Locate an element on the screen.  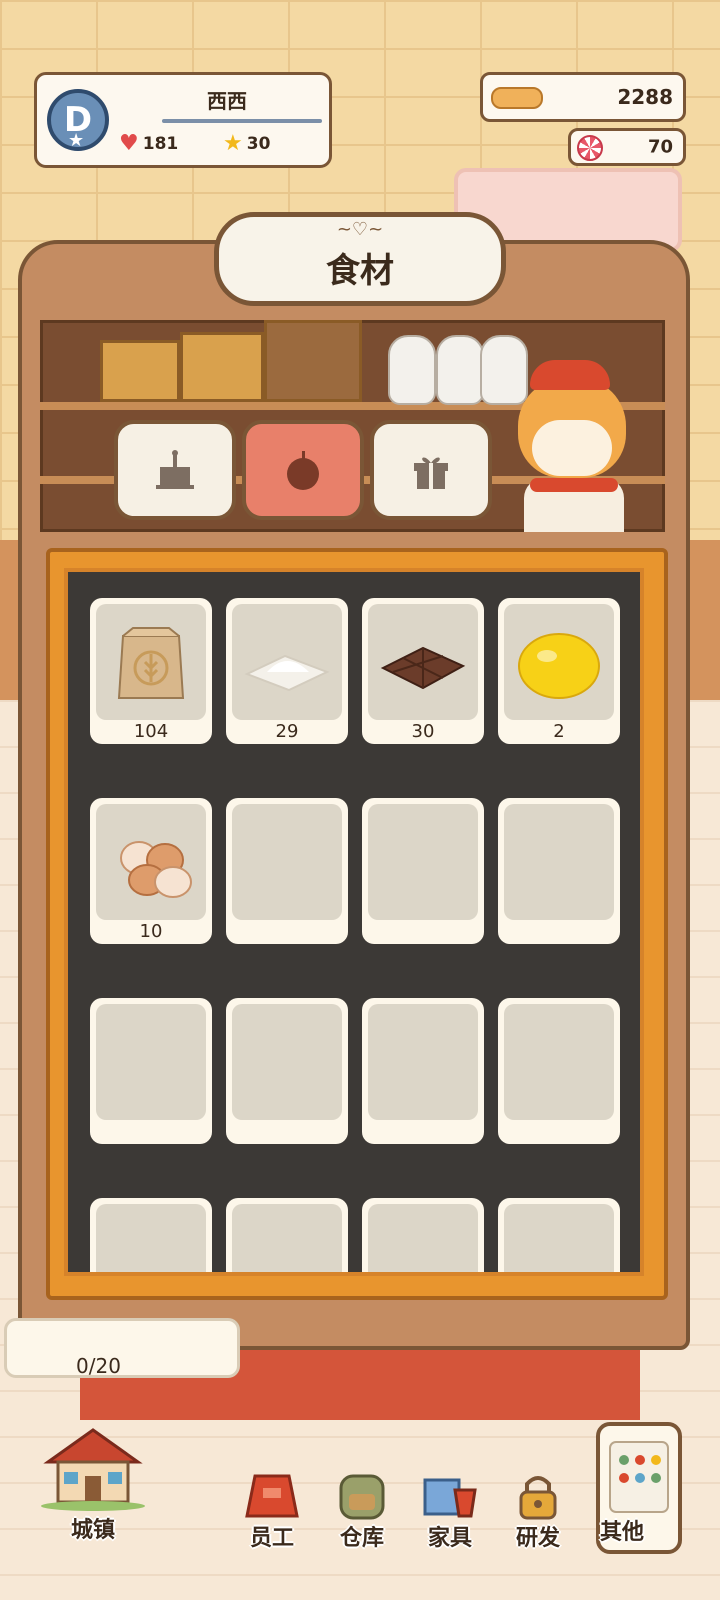
house-icon is located at coordinates (93, 1469).